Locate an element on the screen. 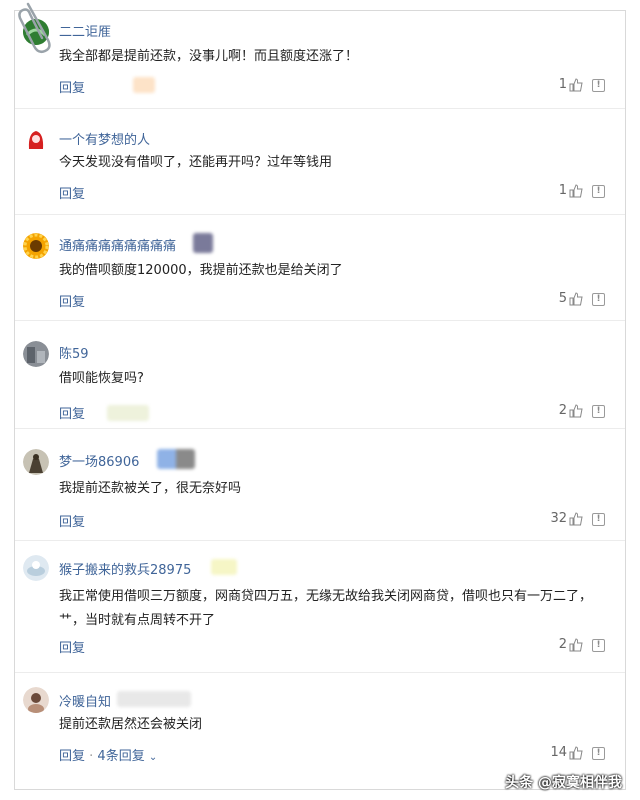 This screenshot has width=640, height=800. like-button: 5 is located at coordinates (571, 298).